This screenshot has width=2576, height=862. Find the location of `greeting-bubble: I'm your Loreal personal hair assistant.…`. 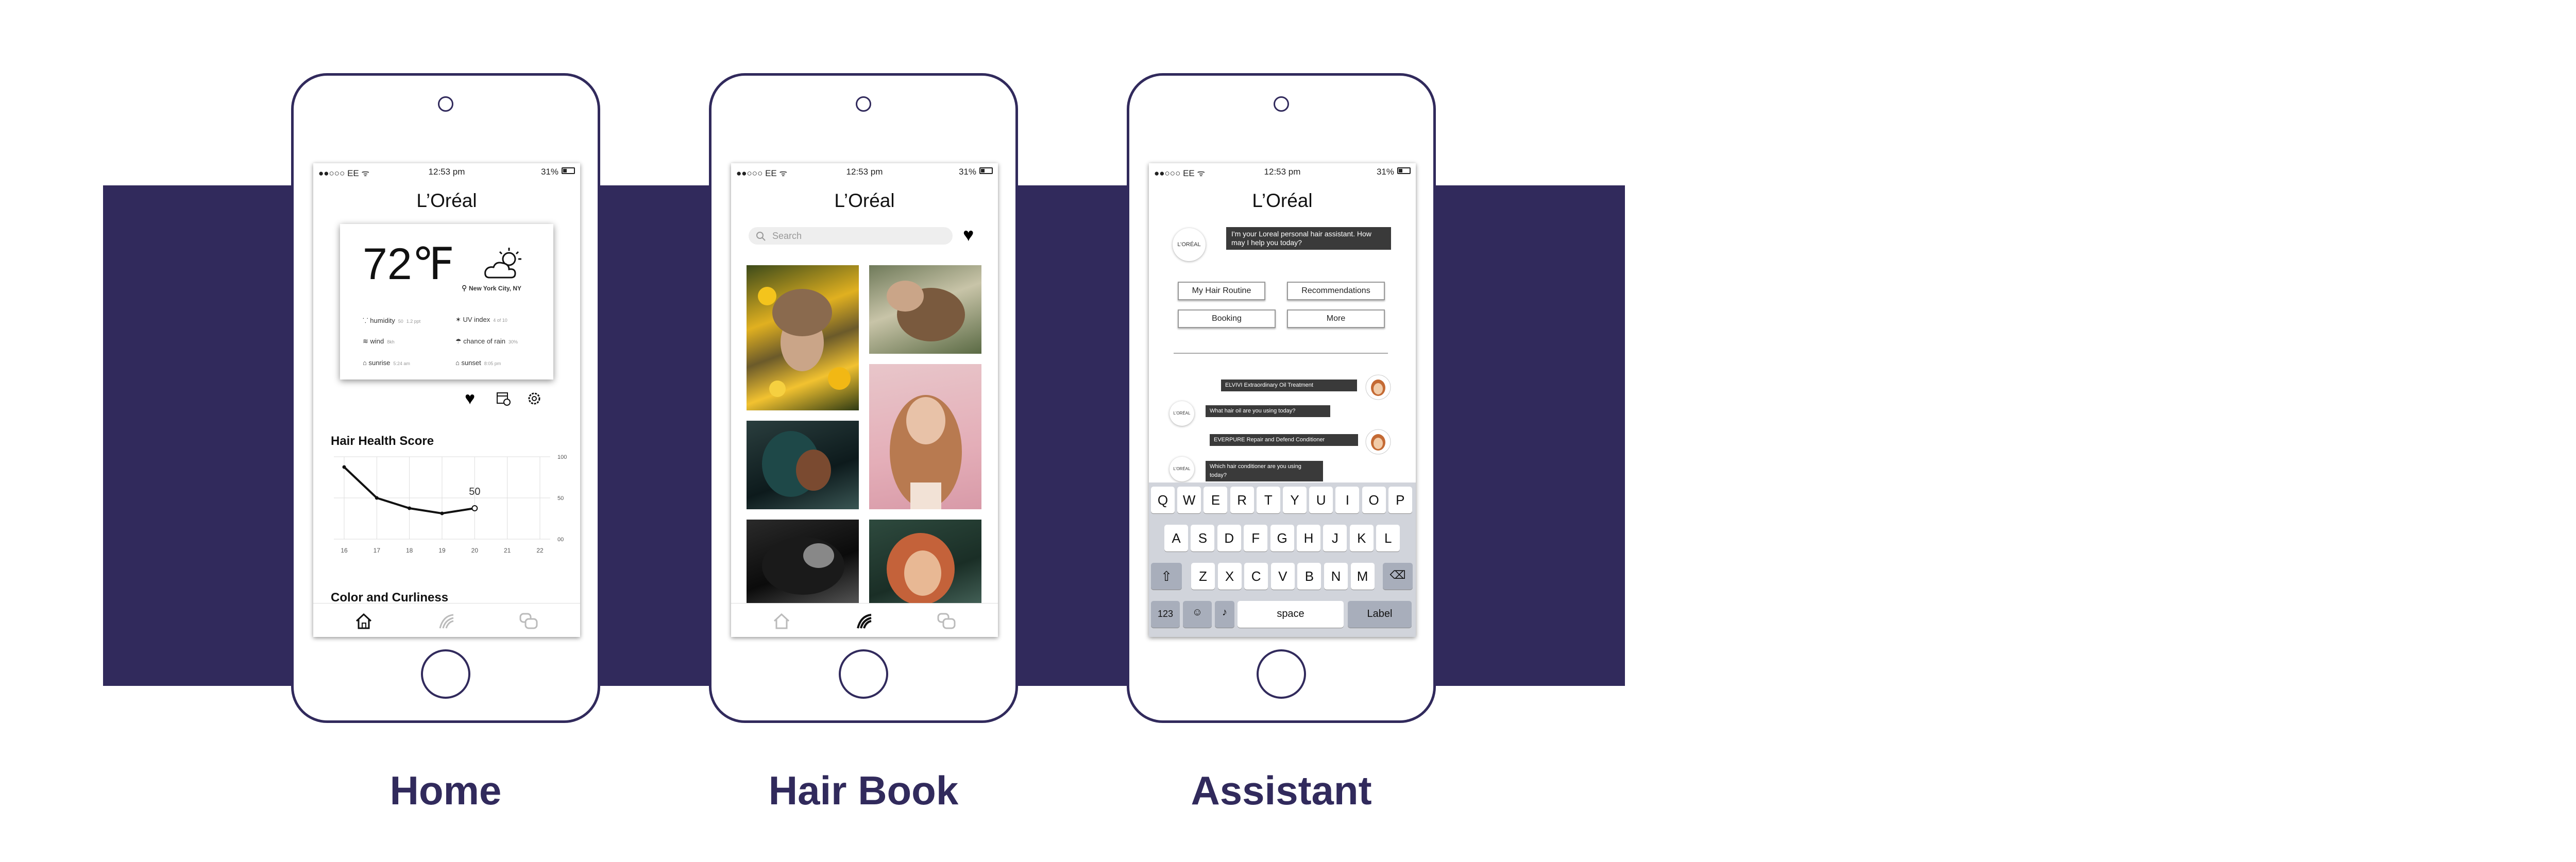

greeting-bubble: I'm your Loreal personal hair assistant.… is located at coordinates (1308, 238).